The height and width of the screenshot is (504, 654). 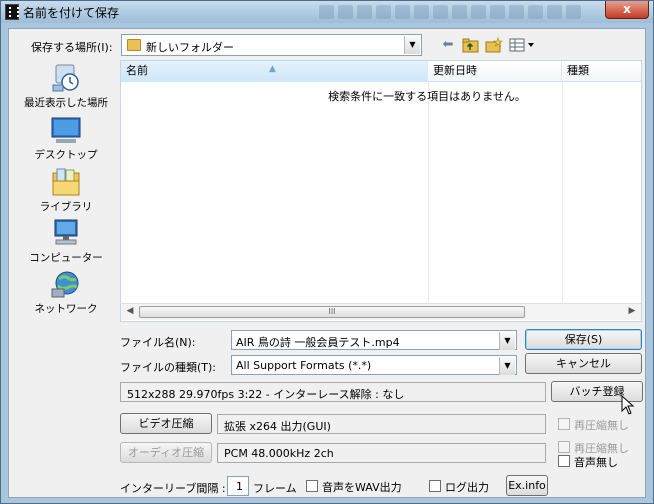 I want to click on recompress-none-video-label: 再圧縮無し, so click(x=601, y=425).